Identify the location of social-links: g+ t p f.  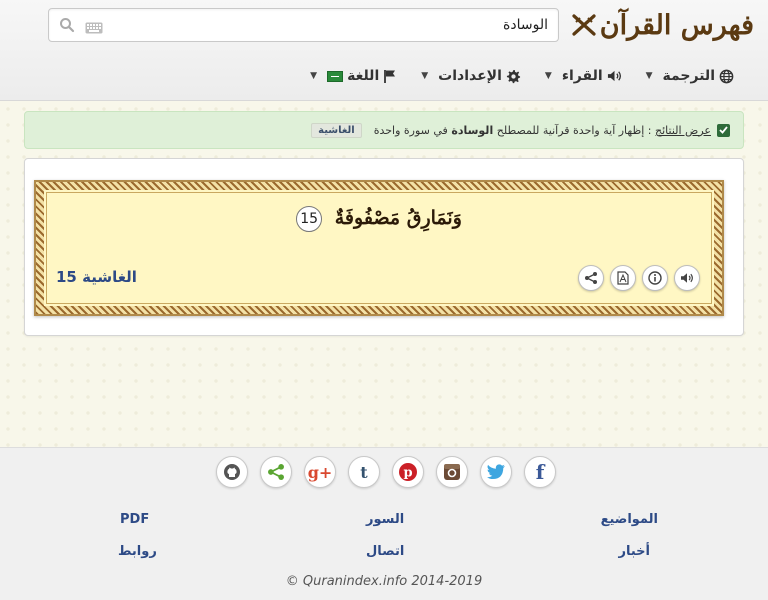
(386, 472).